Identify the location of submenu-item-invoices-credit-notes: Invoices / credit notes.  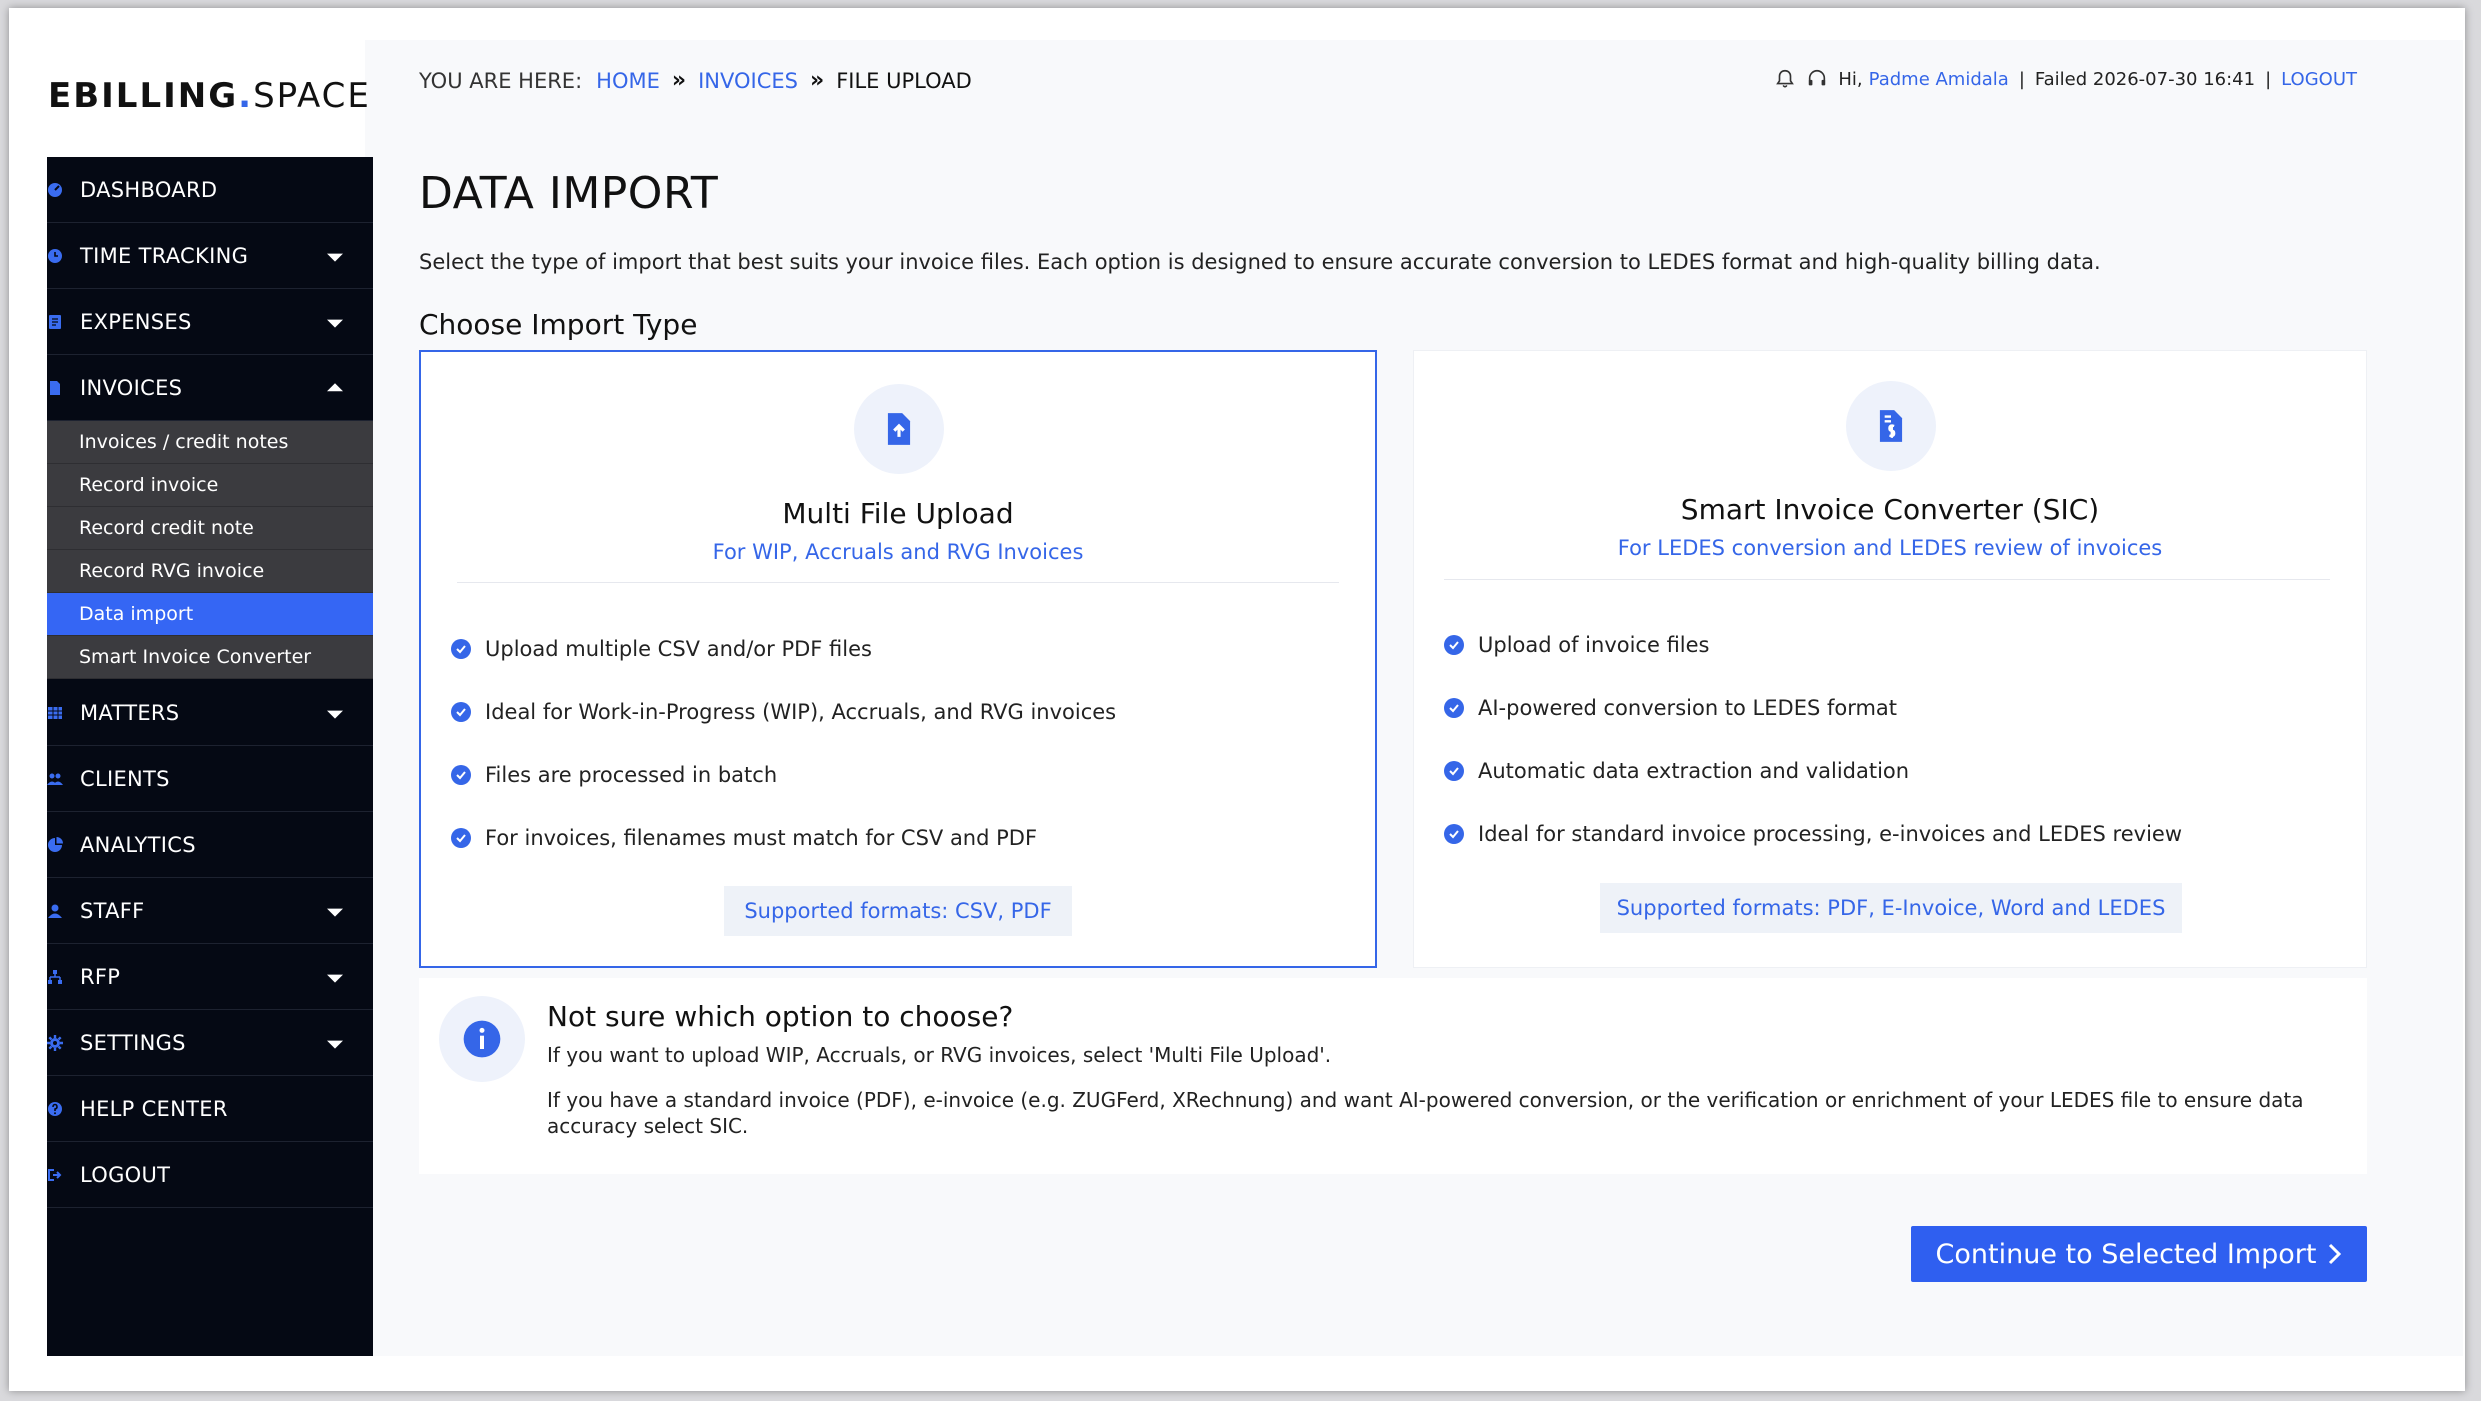
(210, 442).